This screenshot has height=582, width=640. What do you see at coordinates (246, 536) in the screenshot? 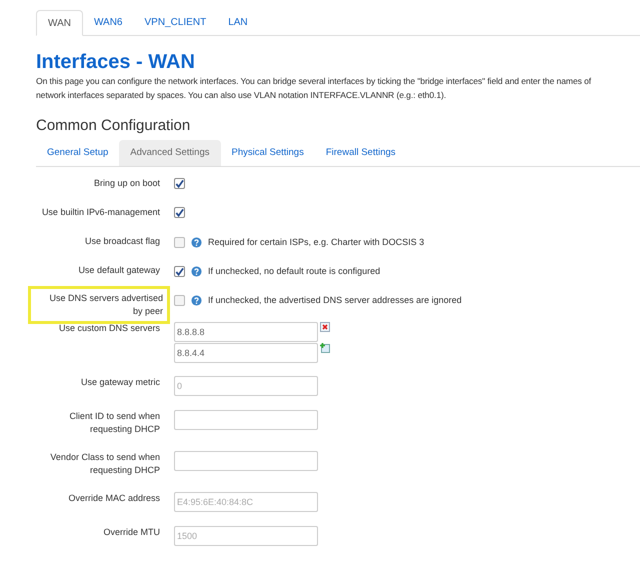
I see `input-field: 1500` at bounding box center [246, 536].